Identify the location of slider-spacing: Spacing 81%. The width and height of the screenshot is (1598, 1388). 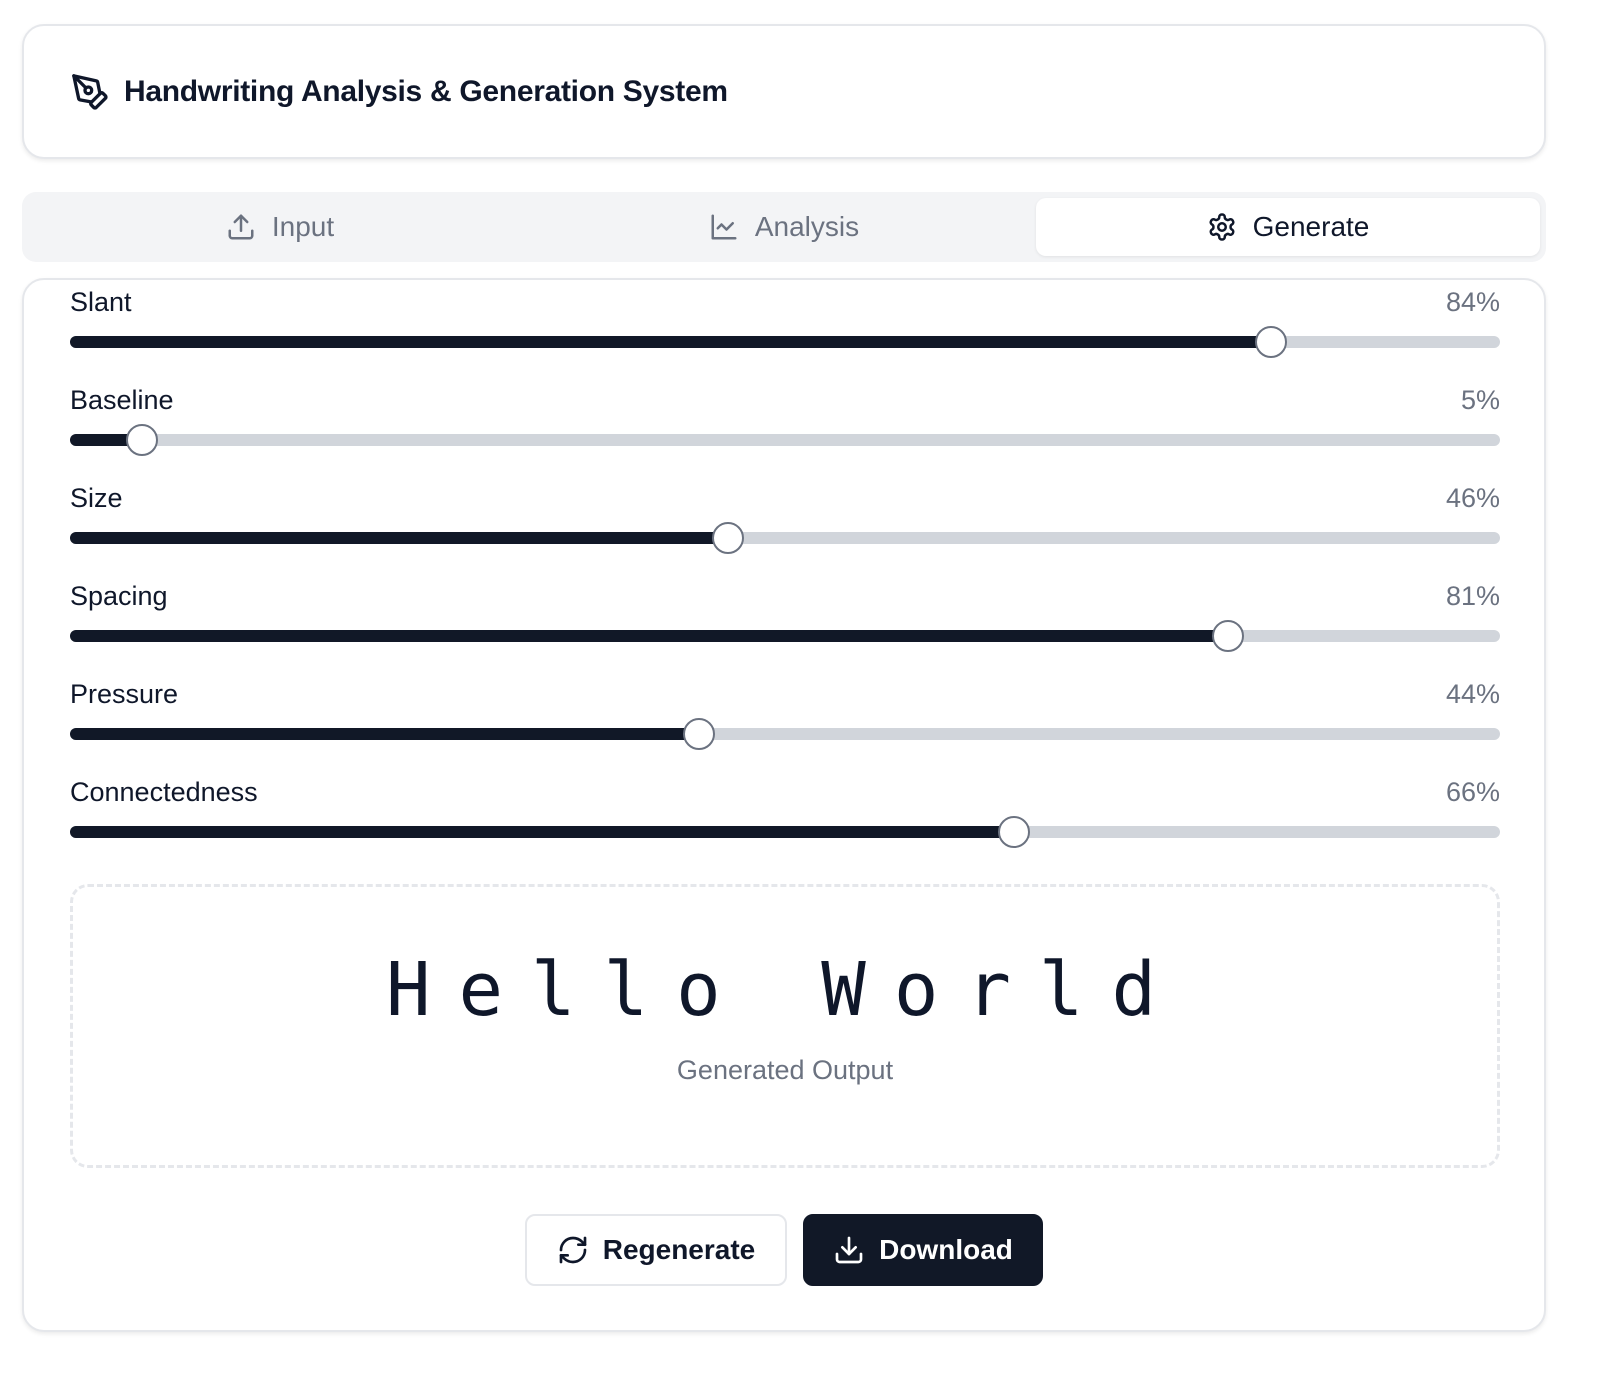
(785, 614).